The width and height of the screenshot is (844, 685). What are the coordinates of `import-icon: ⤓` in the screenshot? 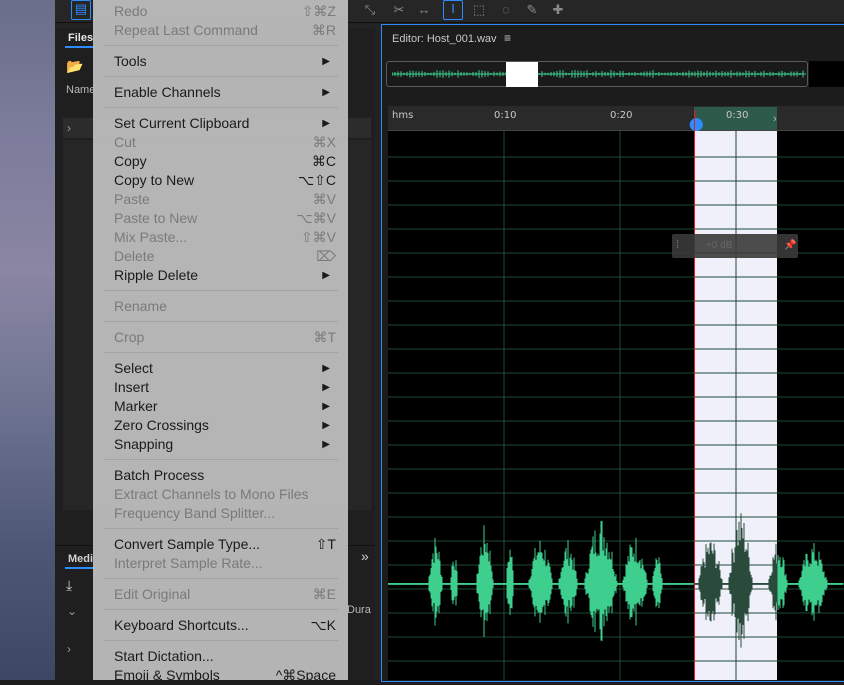 It's located at (69, 585).